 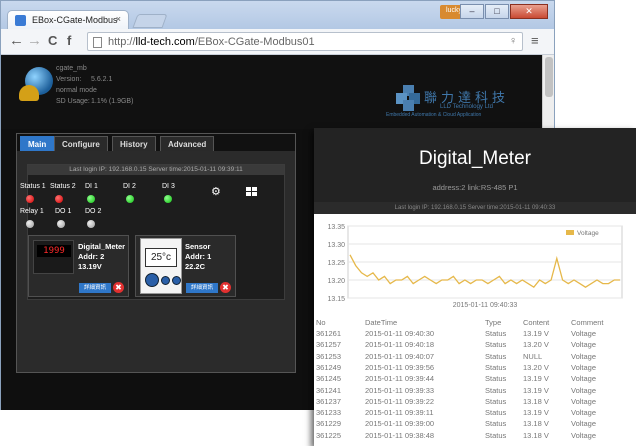 What do you see at coordinates (399, 413) in the screenshot?
I see `table-cell: 2015-01-11 09:39:11` at bounding box center [399, 413].